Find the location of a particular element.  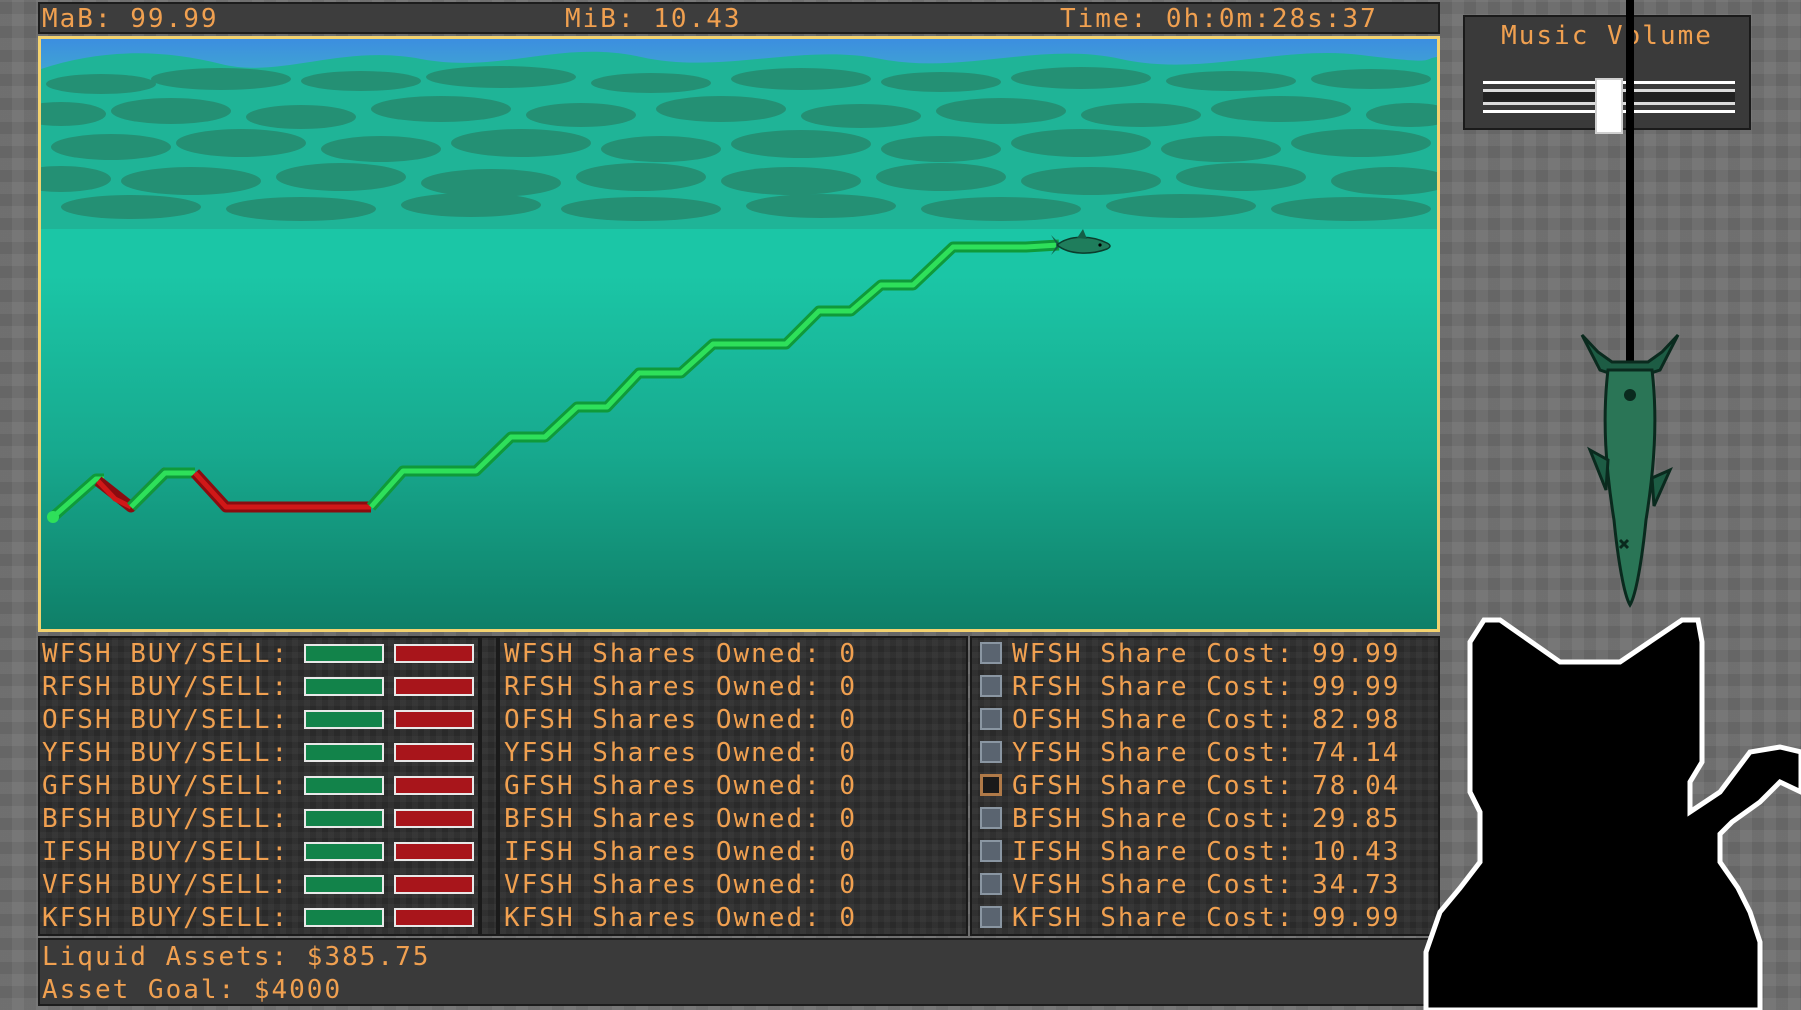

shares-owned-row: VFSH Shares Owned: 0 is located at coordinates (681, 885).